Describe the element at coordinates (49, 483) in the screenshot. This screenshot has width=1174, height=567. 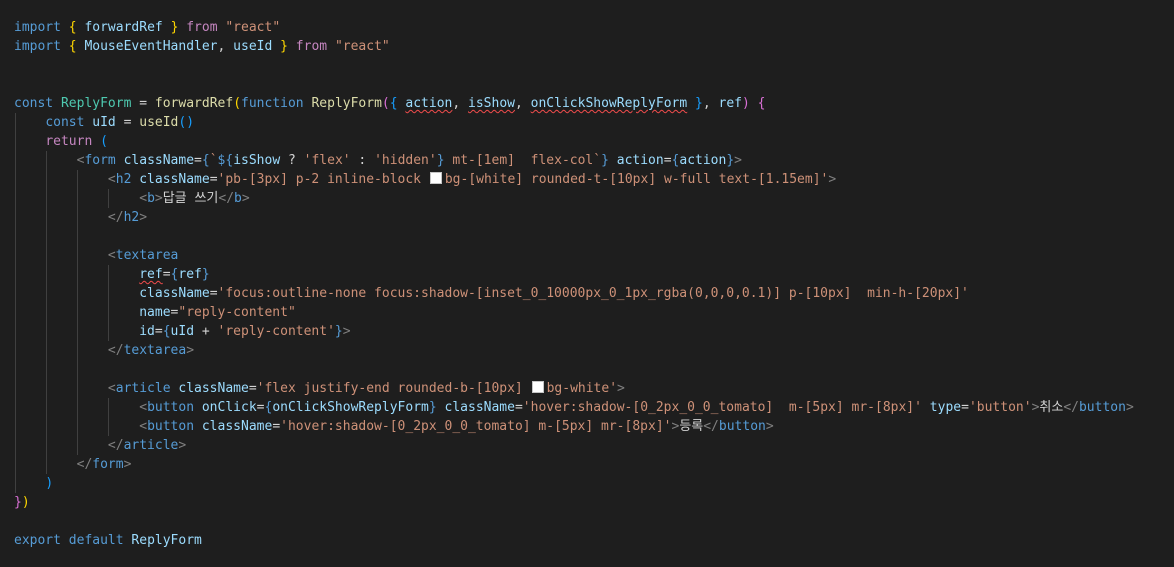
I see `code-token: )` at that location.